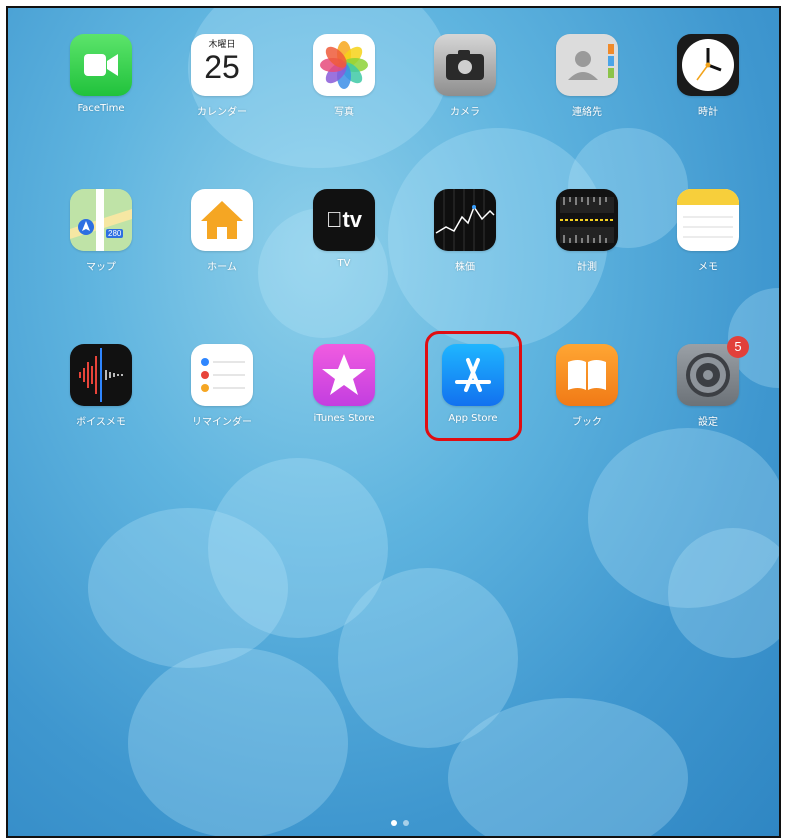  I want to click on app-store-highlight-box, so click(473, 386).